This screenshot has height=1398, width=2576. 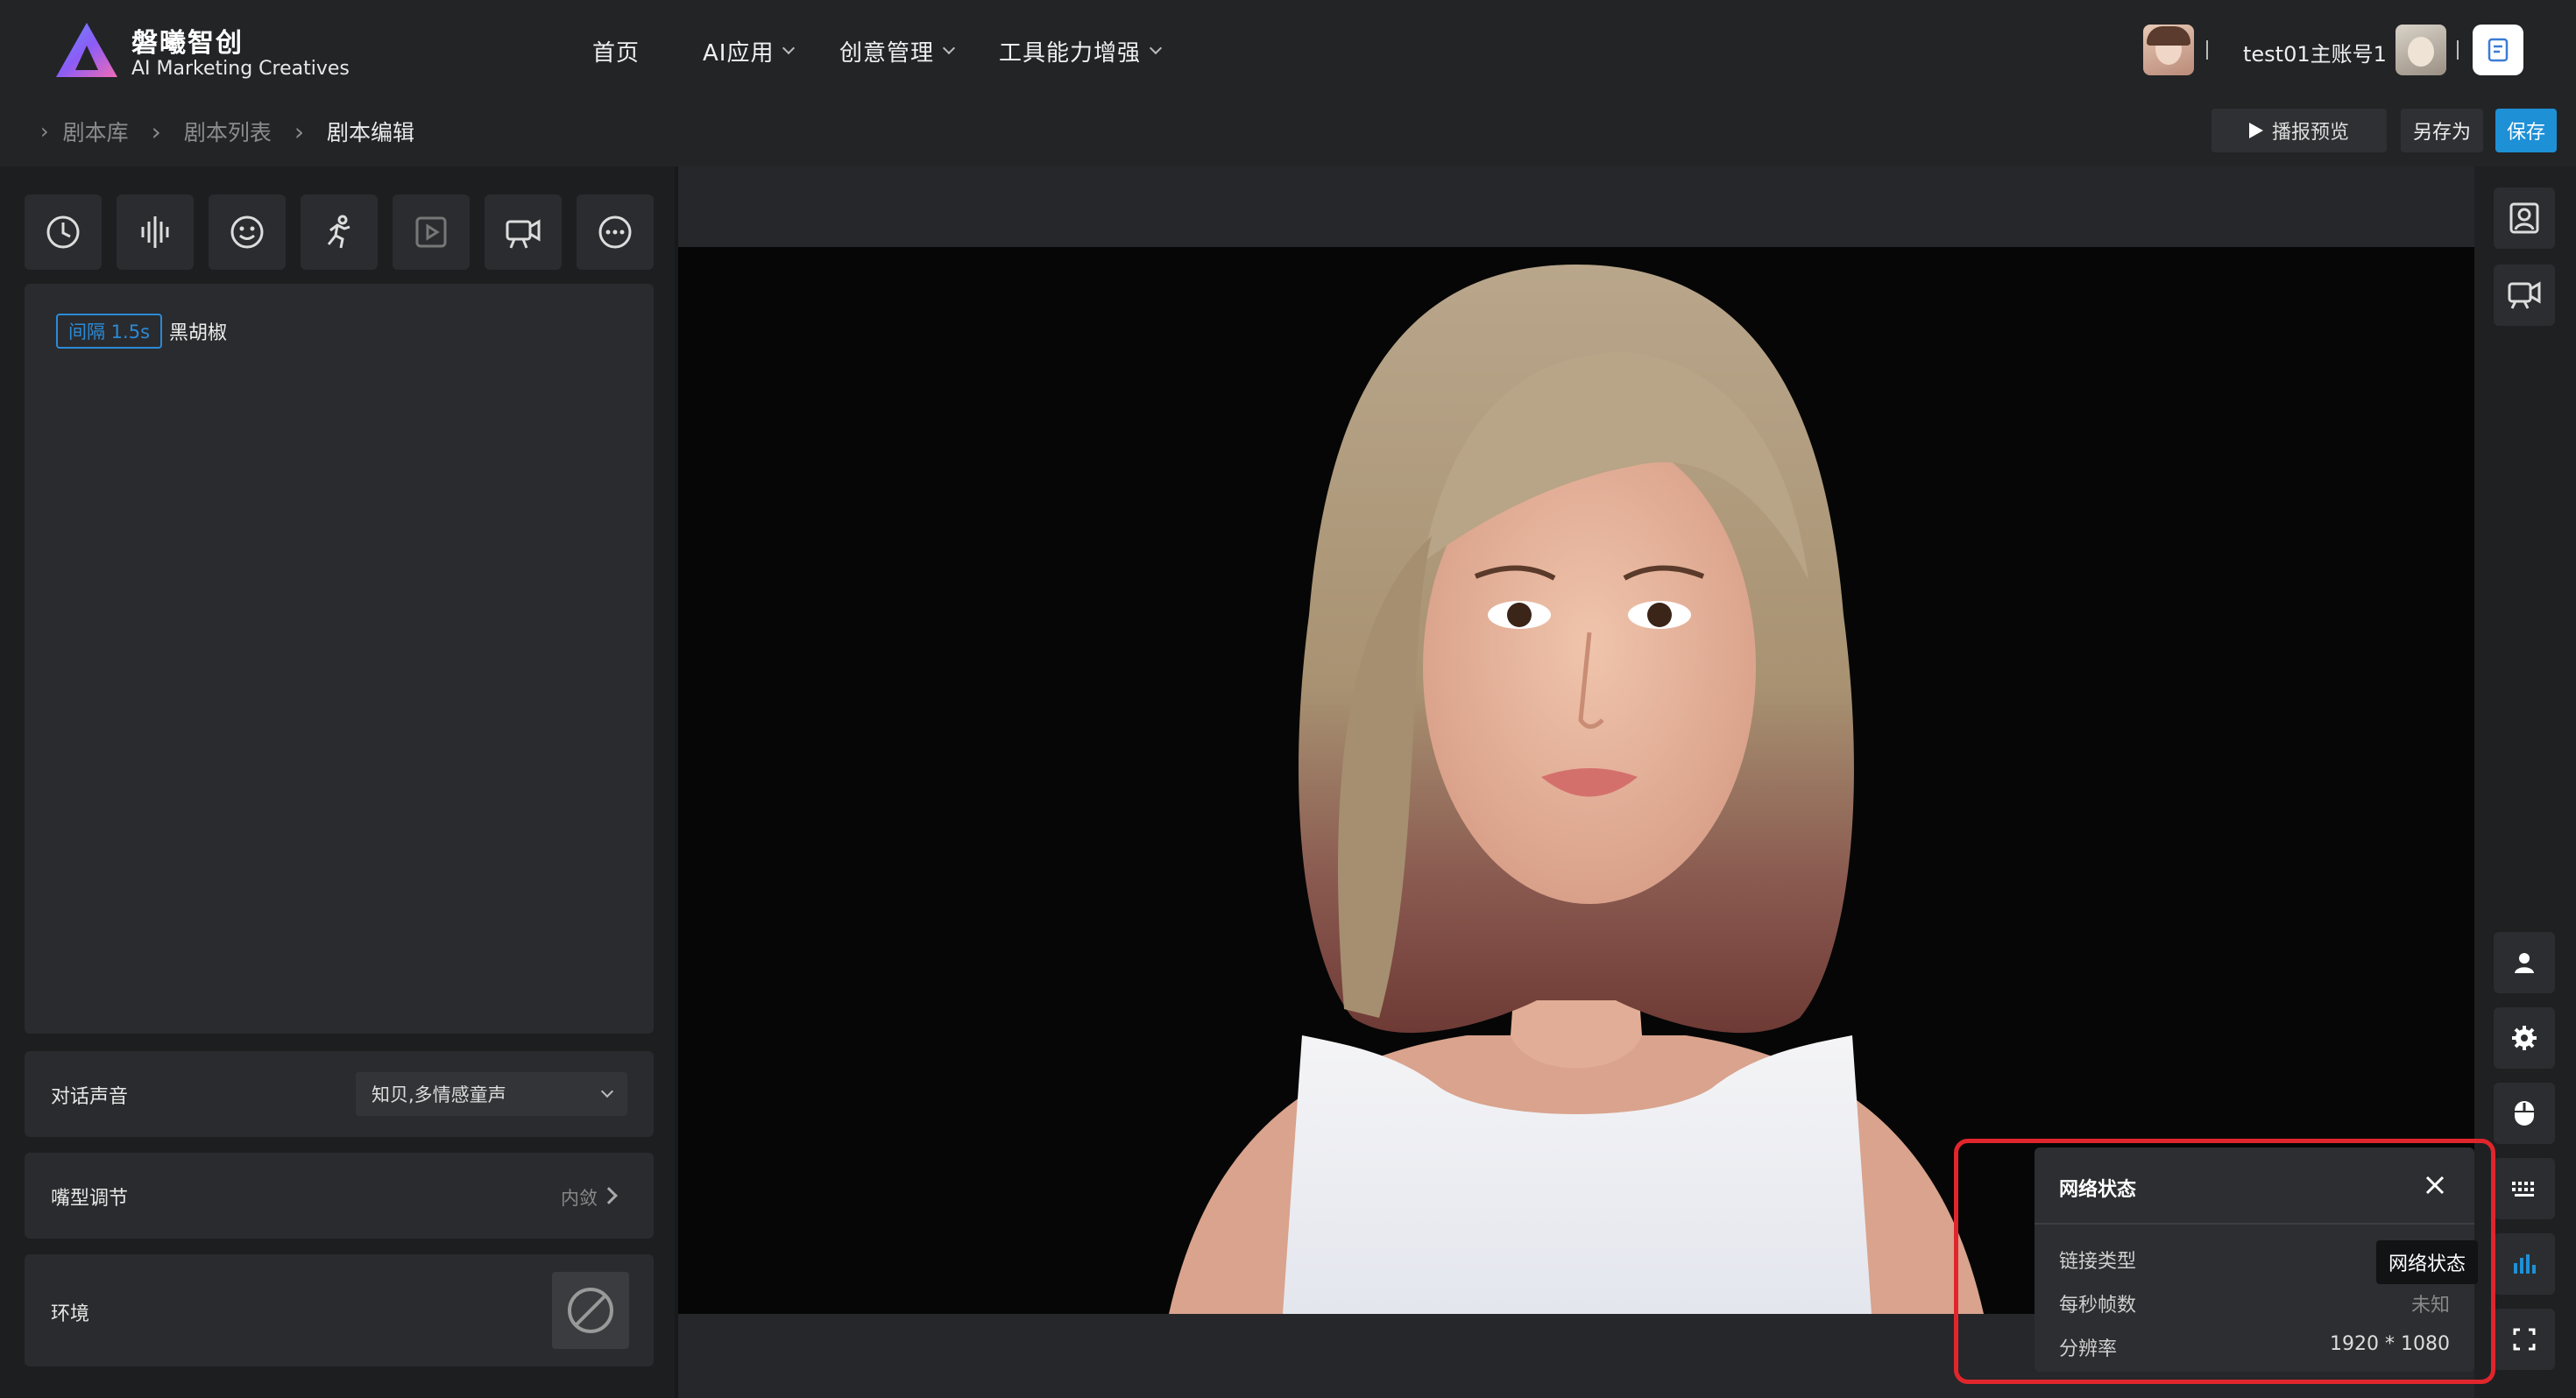 What do you see at coordinates (579, 1198) in the screenshot?
I see `mouth-value: 内敛` at bounding box center [579, 1198].